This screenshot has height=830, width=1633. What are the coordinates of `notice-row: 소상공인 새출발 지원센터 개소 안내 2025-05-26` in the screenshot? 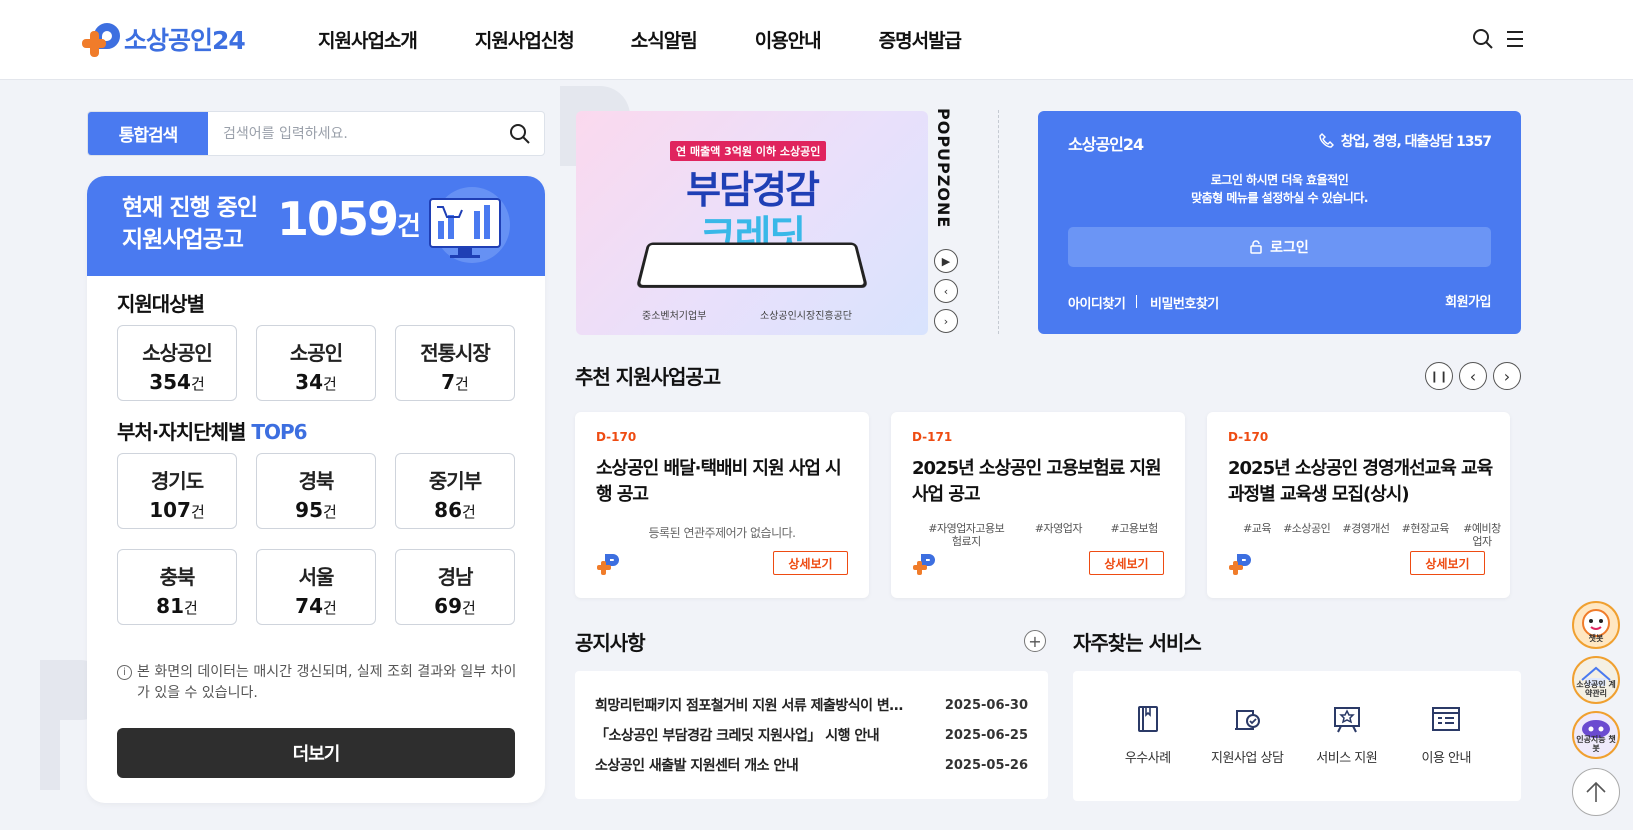 It's located at (811, 765).